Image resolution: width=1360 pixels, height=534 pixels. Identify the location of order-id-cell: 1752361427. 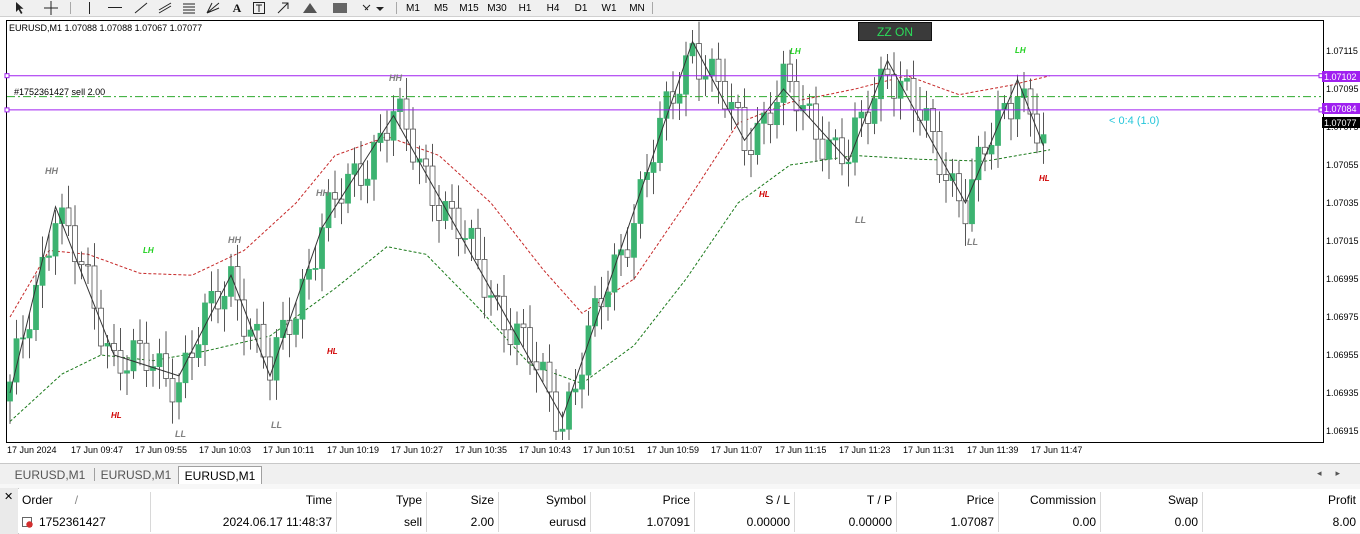
(84, 522).